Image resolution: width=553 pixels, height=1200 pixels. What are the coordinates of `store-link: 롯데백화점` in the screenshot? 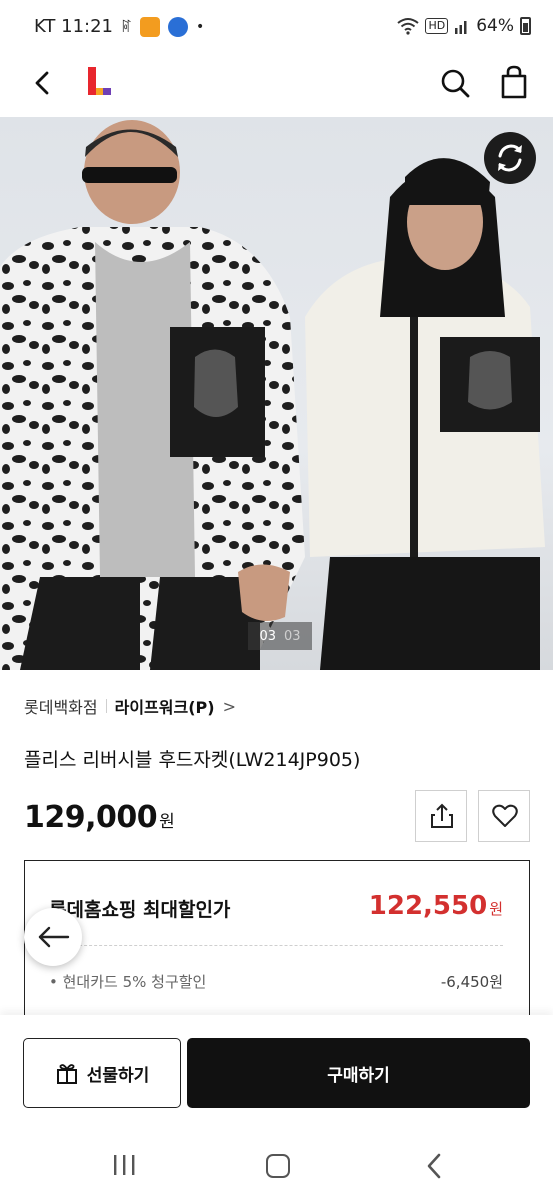 It's located at (61, 706).